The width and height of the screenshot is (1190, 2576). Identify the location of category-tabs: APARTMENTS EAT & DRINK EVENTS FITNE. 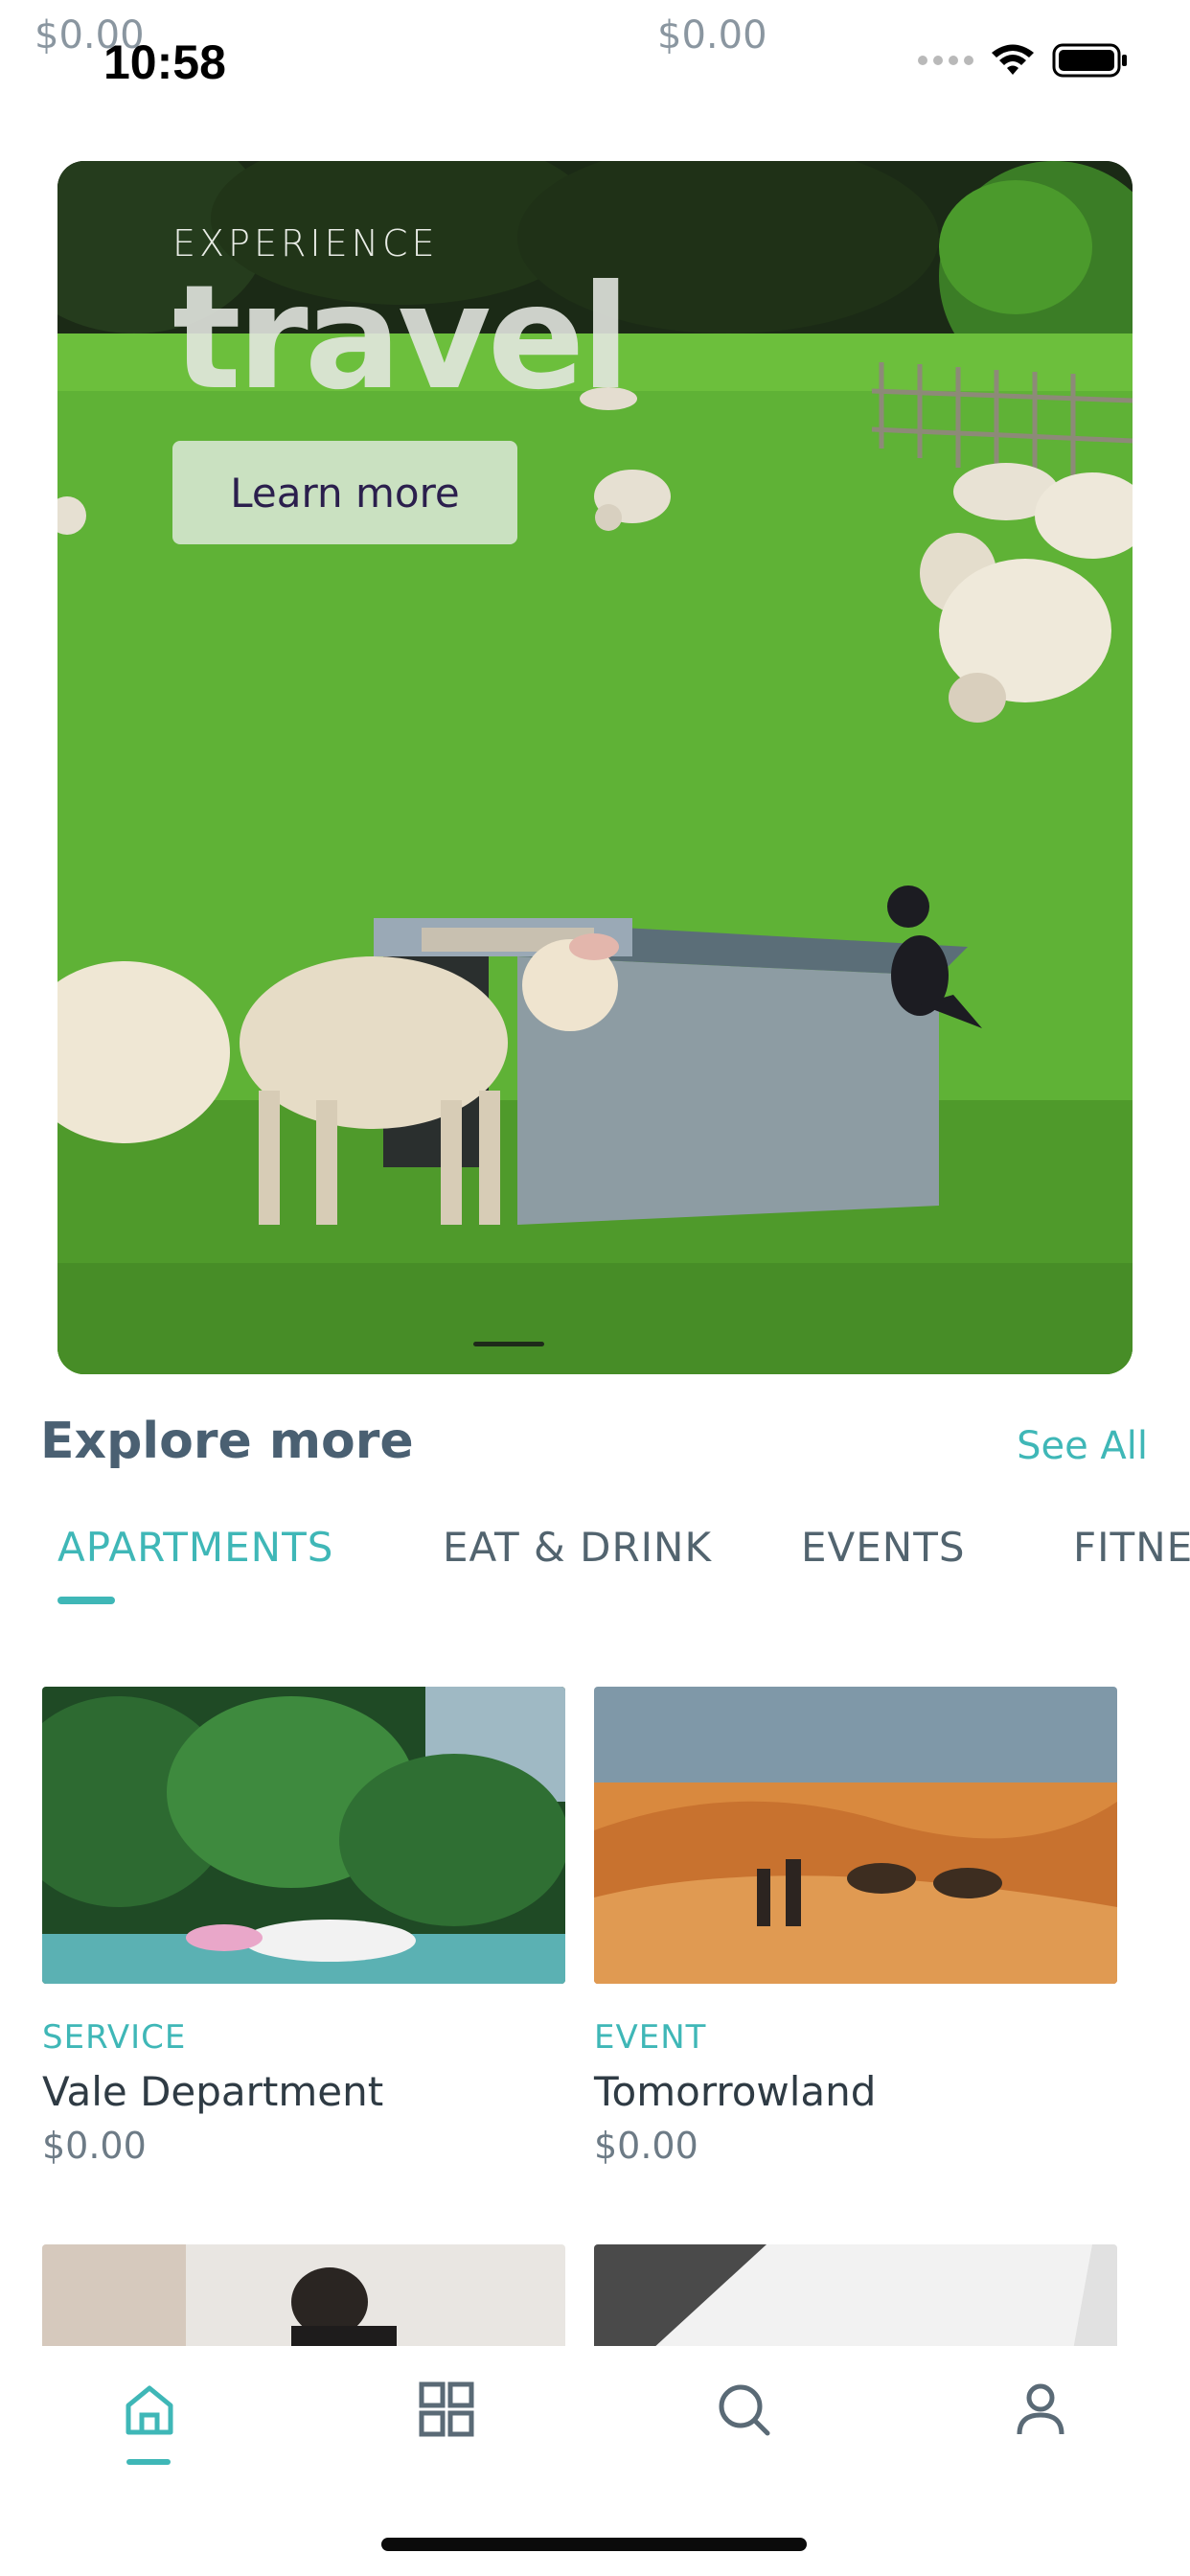
(623, 1567).